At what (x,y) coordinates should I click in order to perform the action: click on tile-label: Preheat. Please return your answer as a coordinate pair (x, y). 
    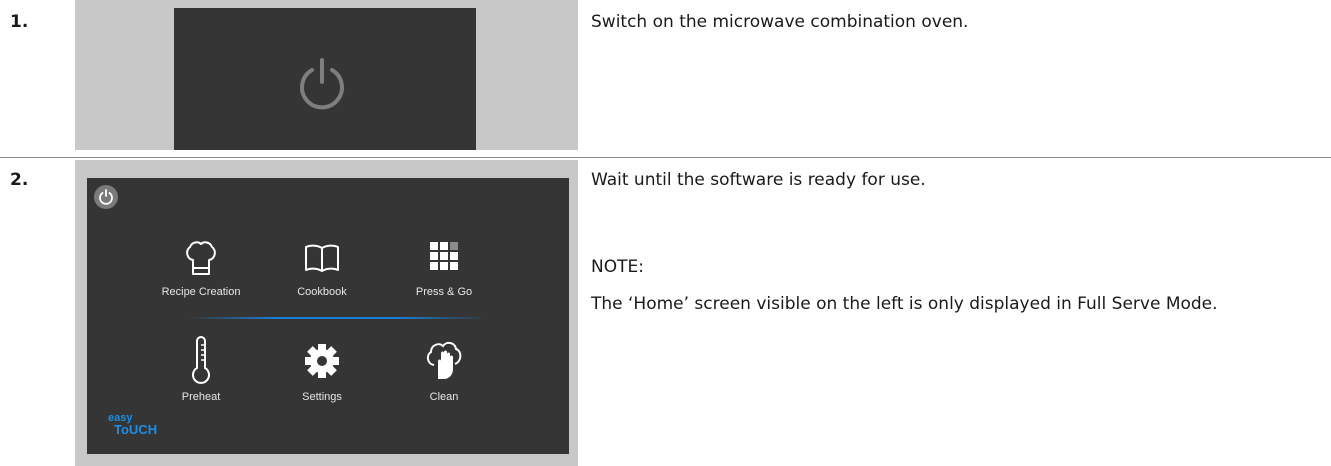
    Looking at the image, I should click on (201, 397).